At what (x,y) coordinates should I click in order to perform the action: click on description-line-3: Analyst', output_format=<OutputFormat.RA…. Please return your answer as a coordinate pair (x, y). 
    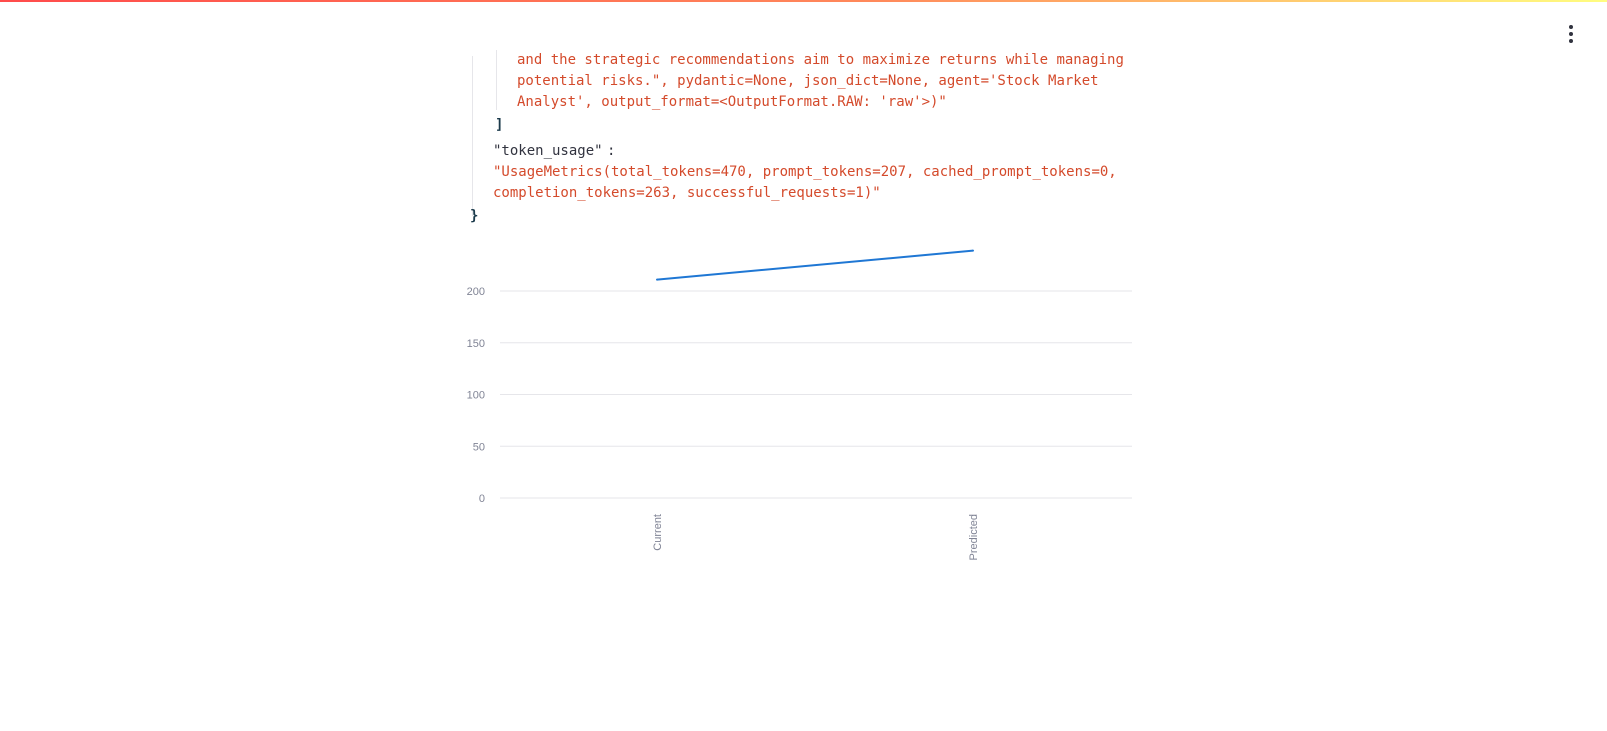
    Looking at the image, I should click on (732, 102).